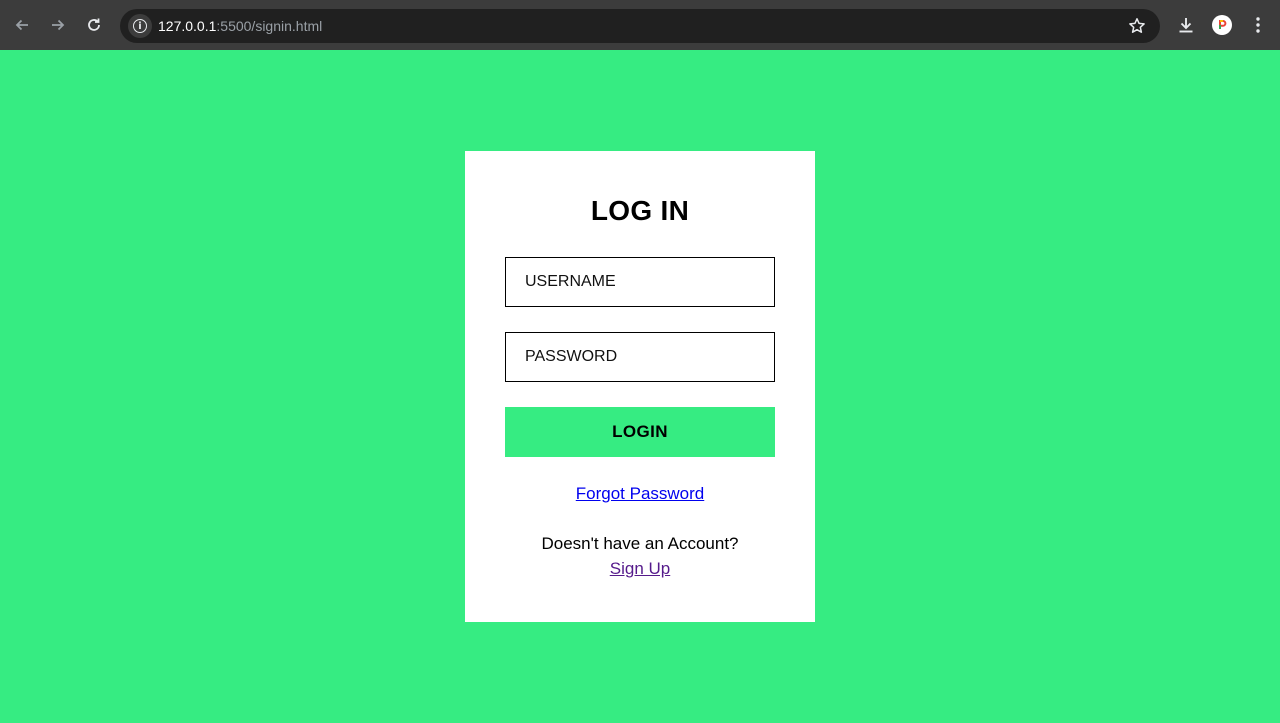 This screenshot has width=1280, height=723. I want to click on download-icon, so click(1186, 25).